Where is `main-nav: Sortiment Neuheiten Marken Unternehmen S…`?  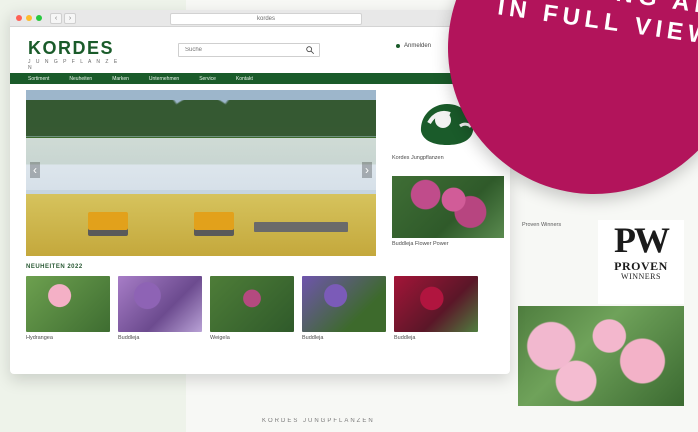 main-nav: Sortiment Neuheiten Marken Unternehmen S… is located at coordinates (260, 78).